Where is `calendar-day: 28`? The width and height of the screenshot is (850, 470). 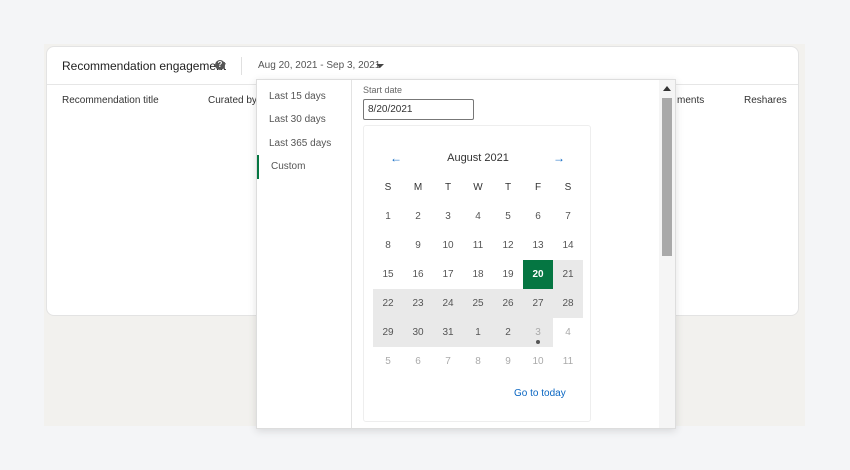 calendar-day: 28 is located at coordinates (568, 303).